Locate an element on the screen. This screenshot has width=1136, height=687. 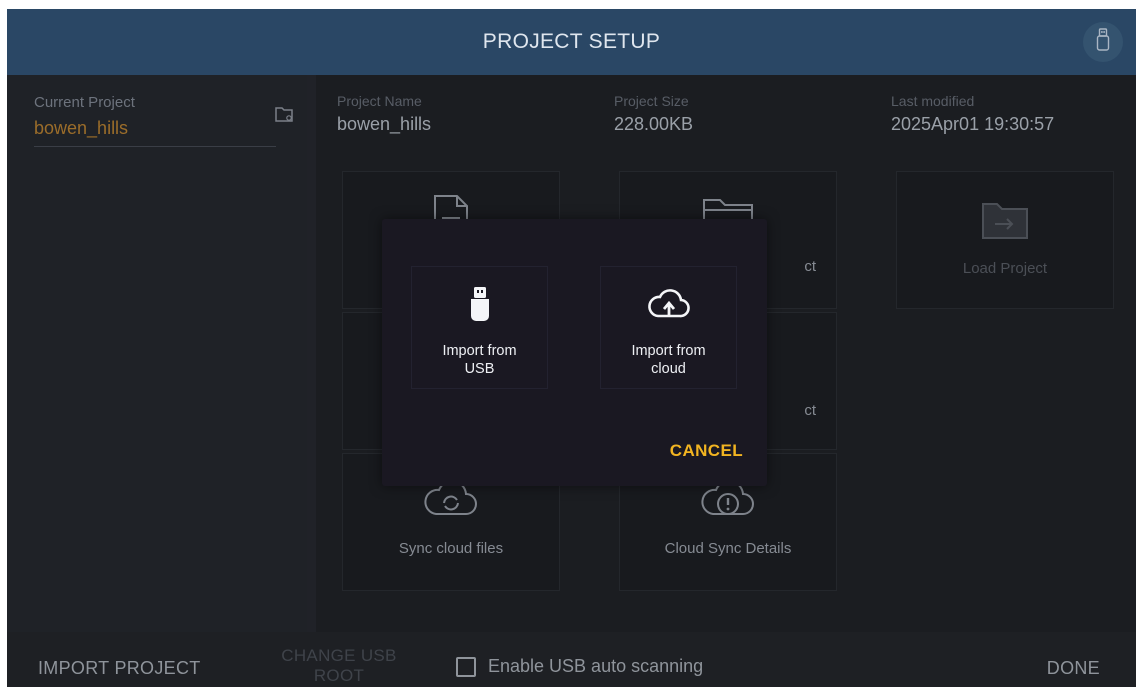
import-dialog: Import from USB Import from cloud CANCEL is located at coordinates (574, 352).